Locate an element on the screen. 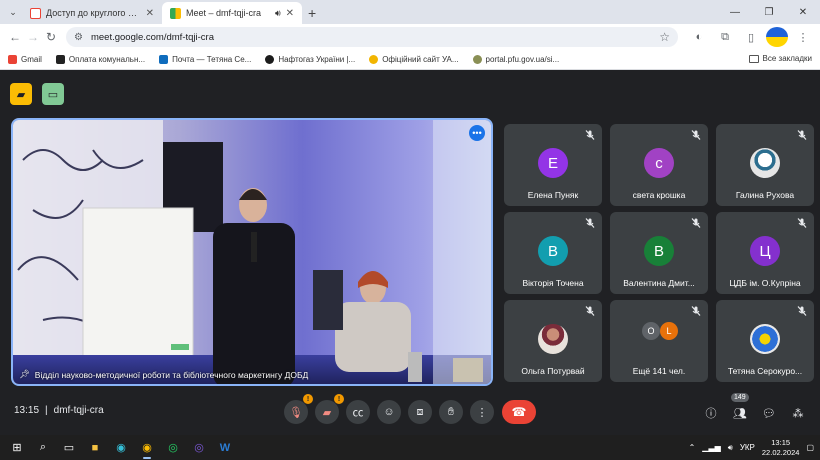 Image resolution: width=820 pixels, height=460 pixels. participant-photo is located at coordinates (765, 339).